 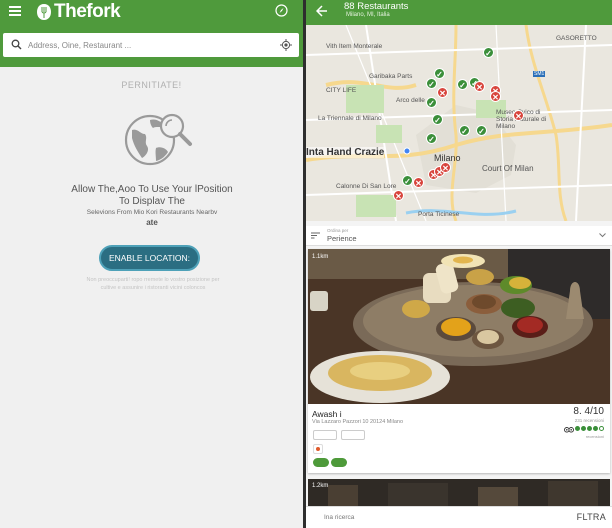 I want to click on sort-value: Perience, so click(x=342, y=238).